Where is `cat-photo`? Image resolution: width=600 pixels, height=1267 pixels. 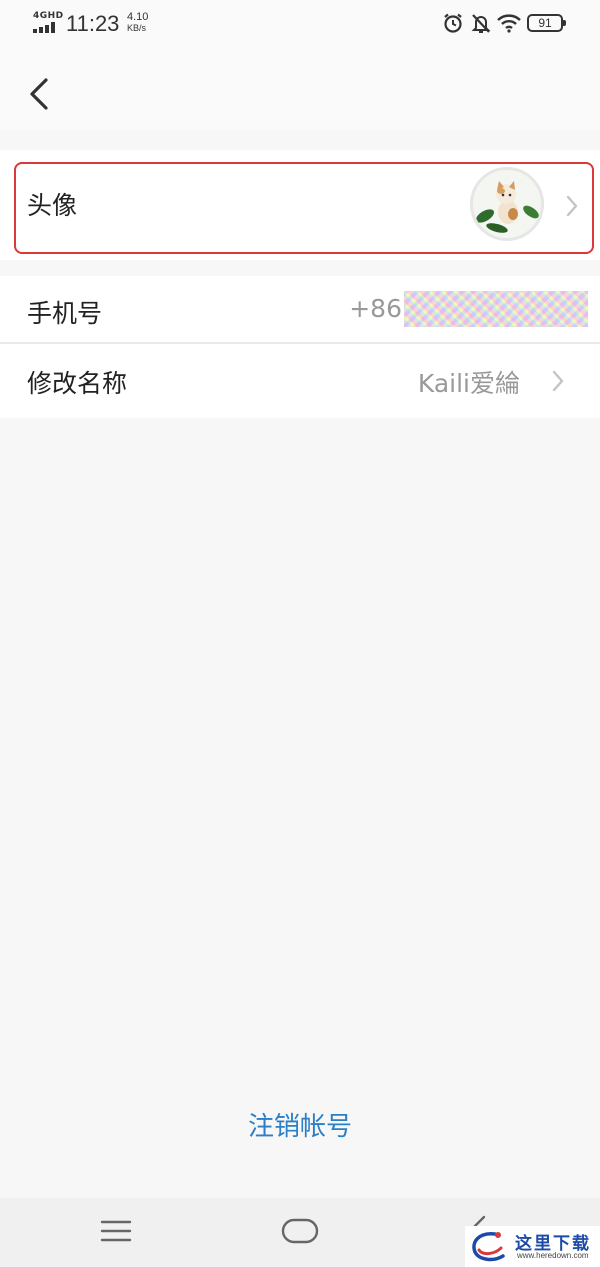
cat-photo is located at coordinates (507, 204).